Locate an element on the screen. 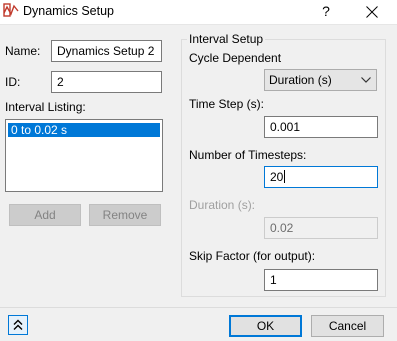 This screenshot has height=341, width=397. interval-listing-label: Interval Listing: is located at coordinates (45, 107).